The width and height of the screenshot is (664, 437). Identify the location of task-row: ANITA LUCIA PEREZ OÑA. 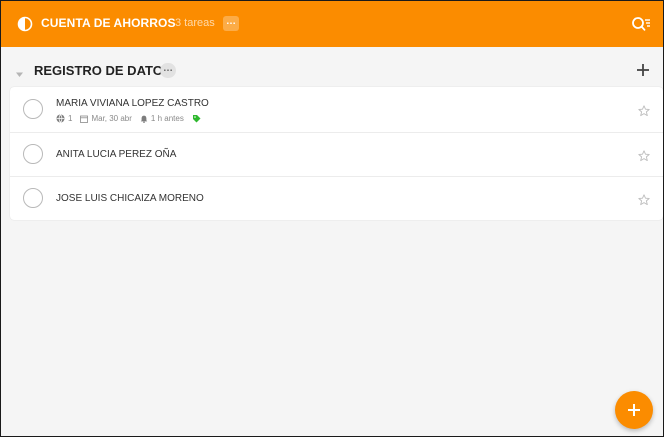
(336, 155).